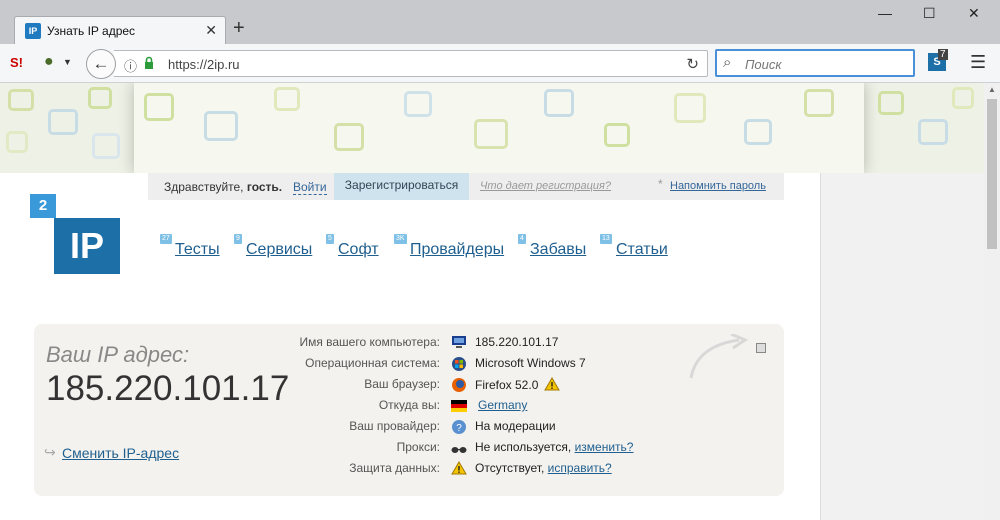 Image resolution: width=1000 pixels, height=520 pixels. I want to click on extension-badge: 7, so click(943, 54).